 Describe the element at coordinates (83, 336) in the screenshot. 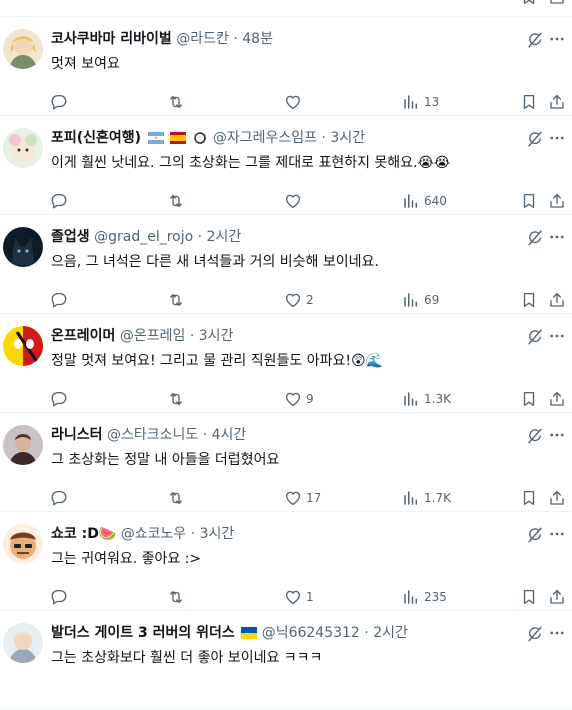

I see `display-name: 온프레이머` at that location.